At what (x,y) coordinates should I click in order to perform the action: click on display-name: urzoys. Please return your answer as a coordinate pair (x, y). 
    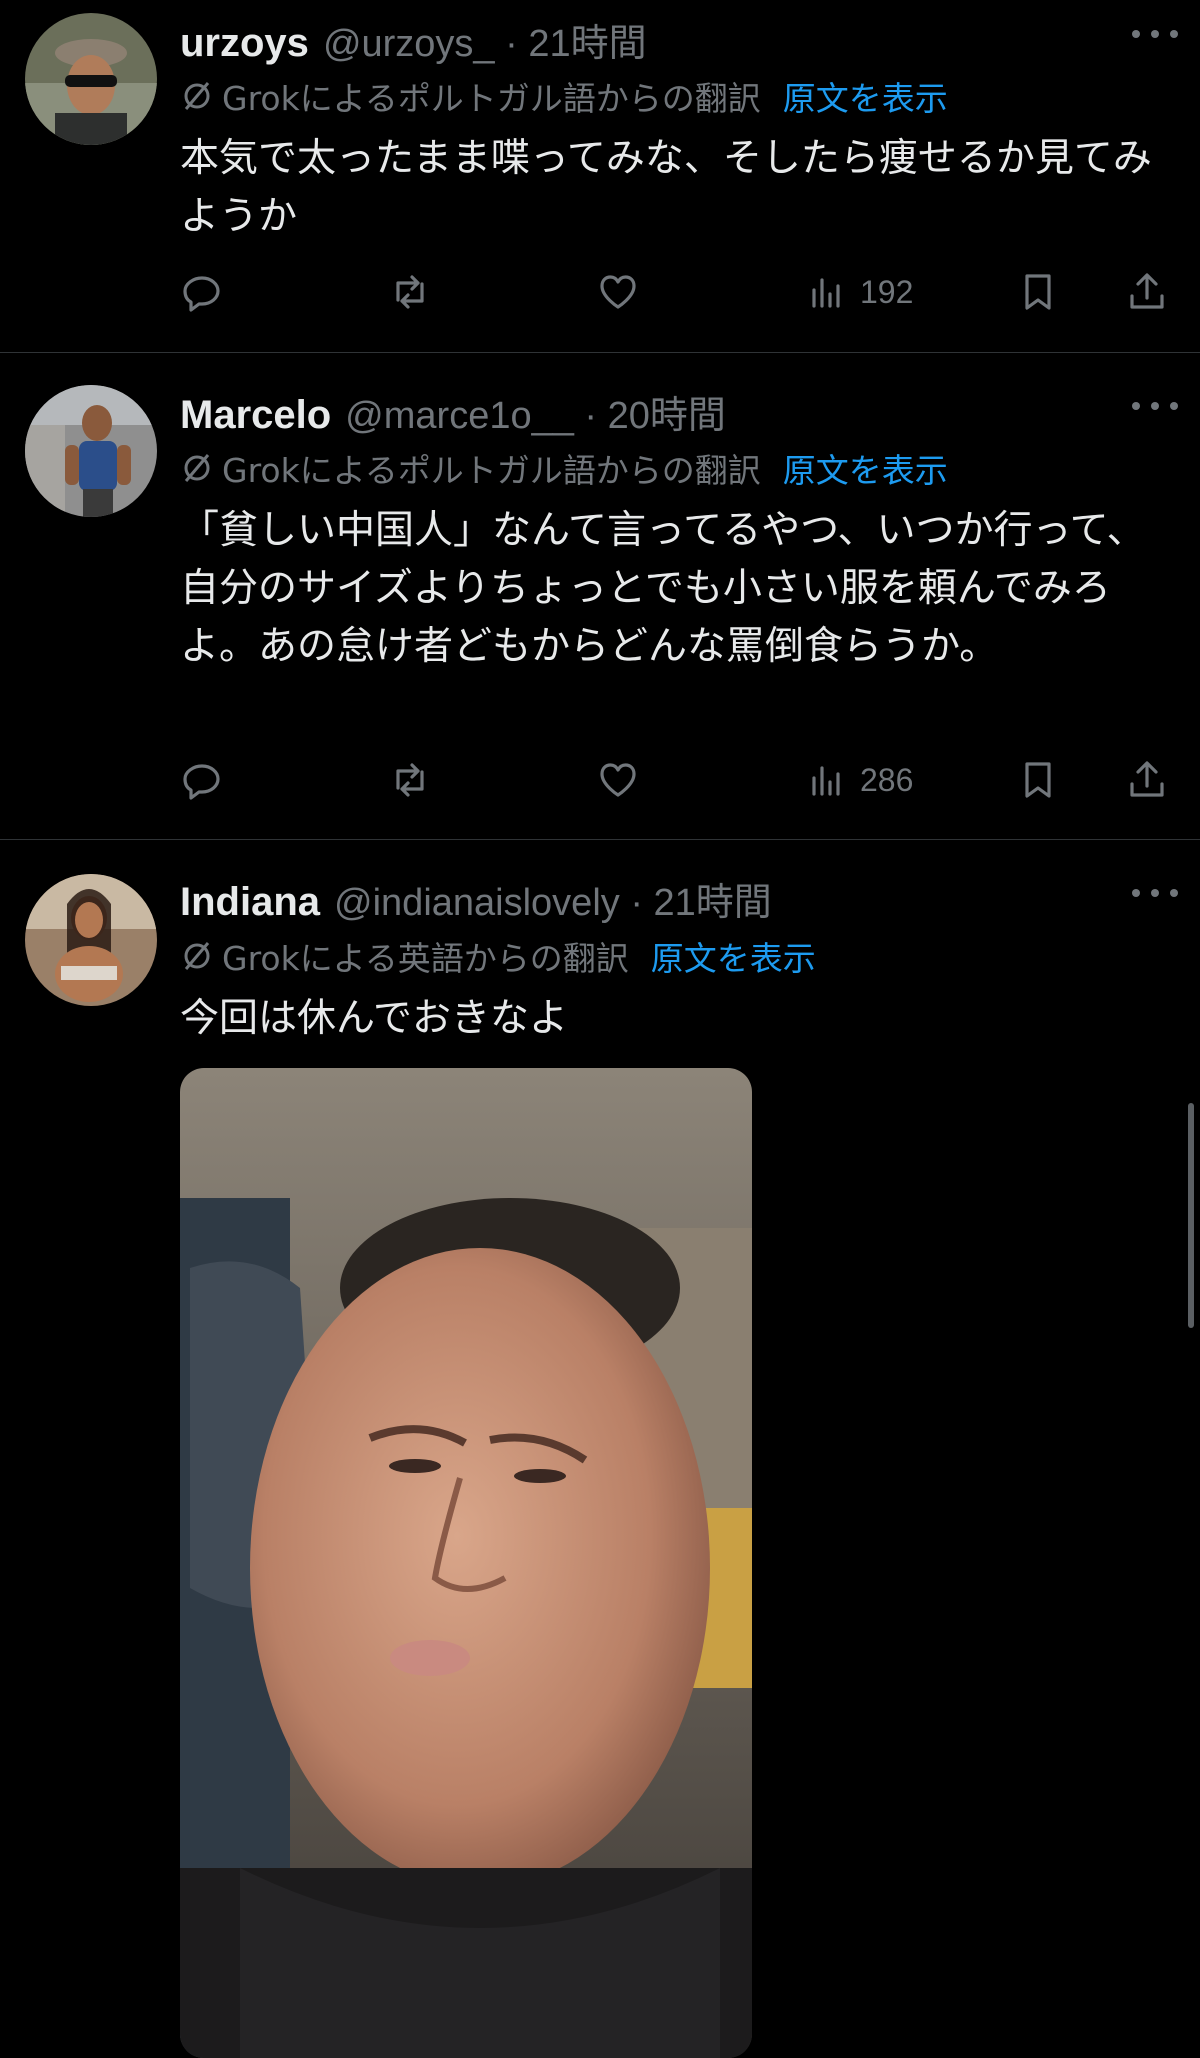
    Looking at the image, I should click on (244, 43).